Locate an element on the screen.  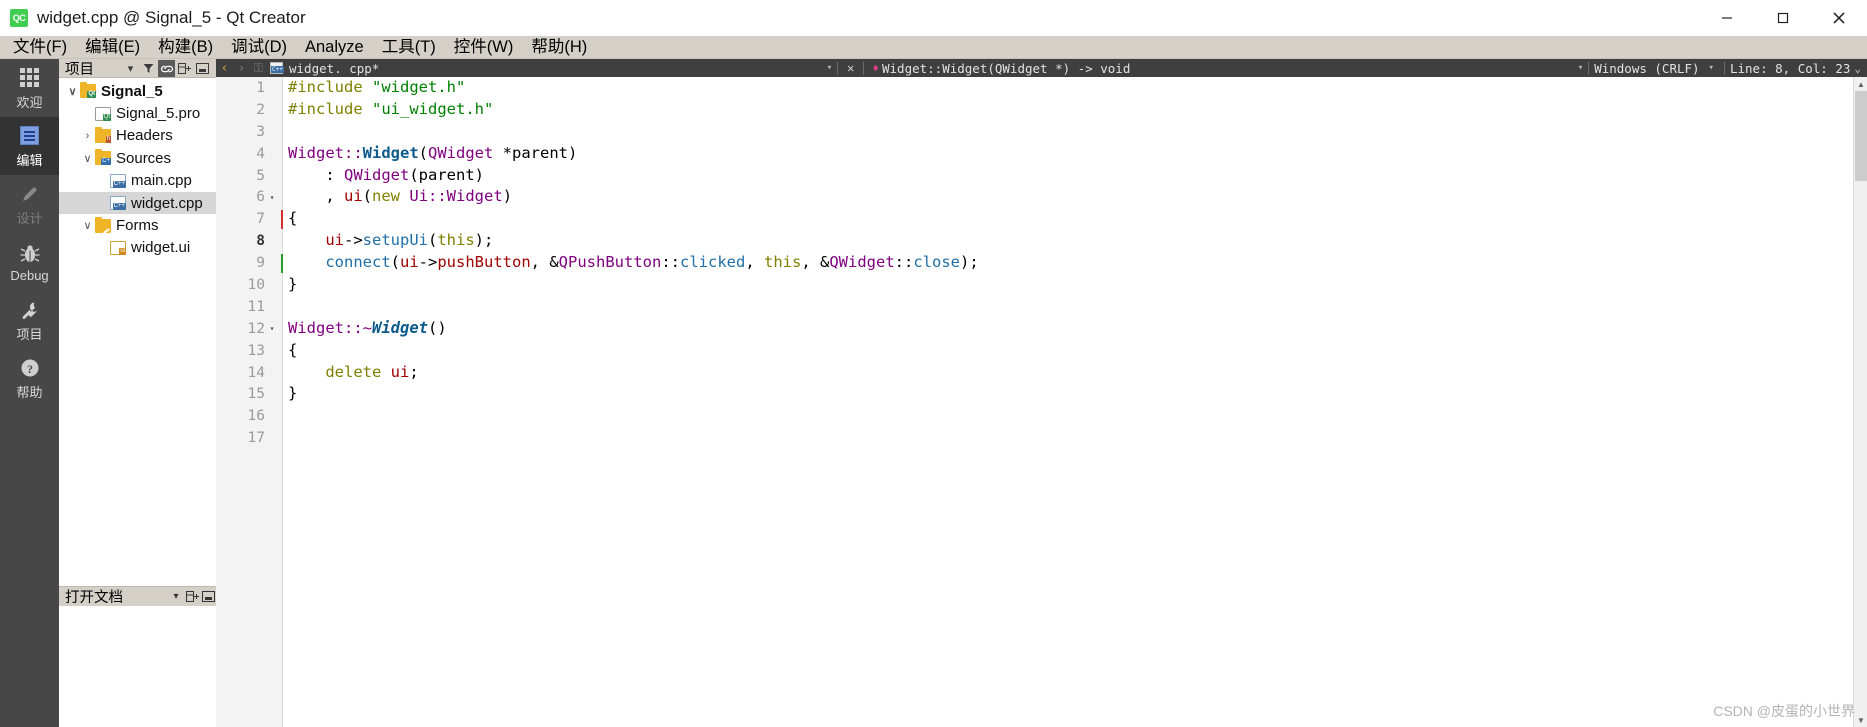
scroll-up-icon: ▲ is located at coordinates (1860, 84).